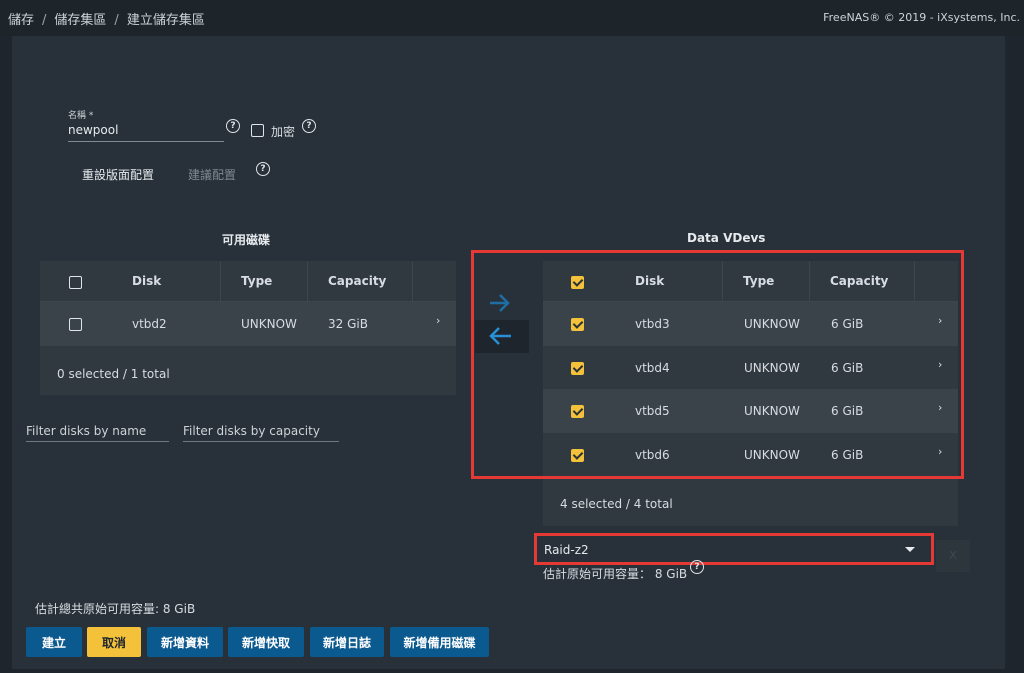 This screenshot has height=673, width=1024. Describe the element at coordinates (269, 324) in the screenshot. I see `disk-type: UNKNOW` at that location.